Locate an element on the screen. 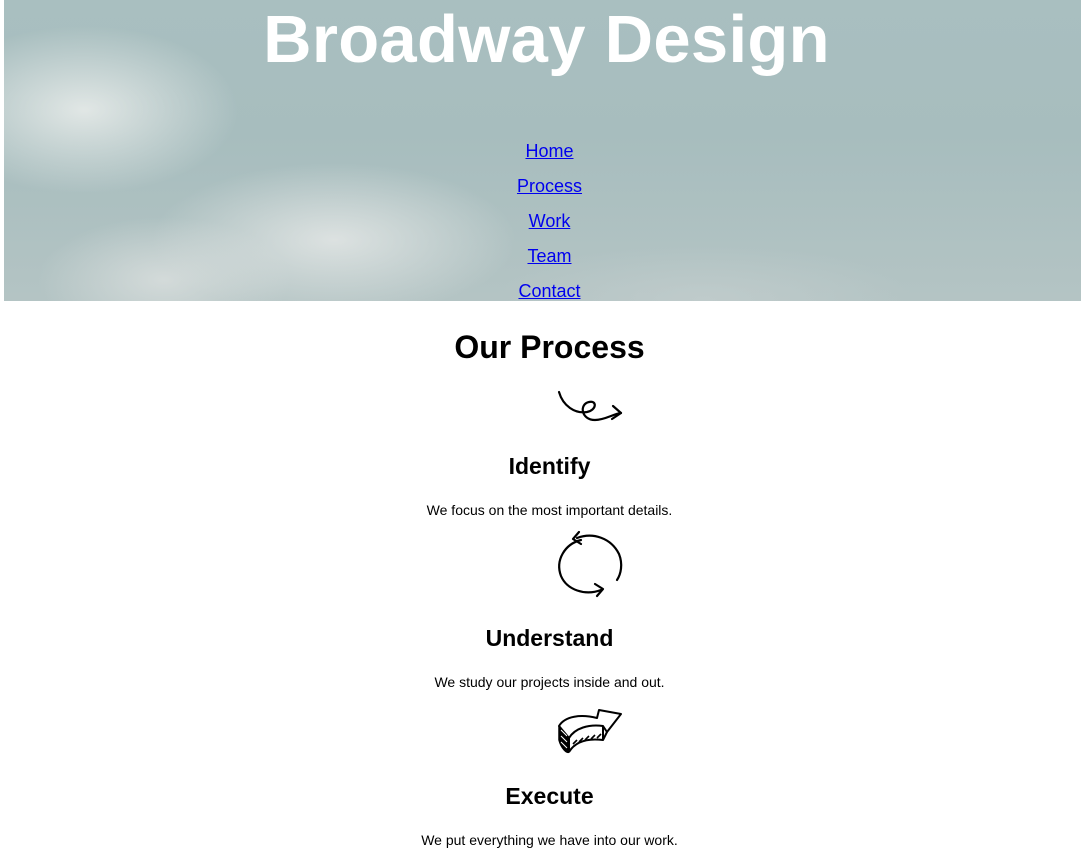 This screenshot has height=858, width=1081. nav-item-home: Home is located at coordinates (540, 151).